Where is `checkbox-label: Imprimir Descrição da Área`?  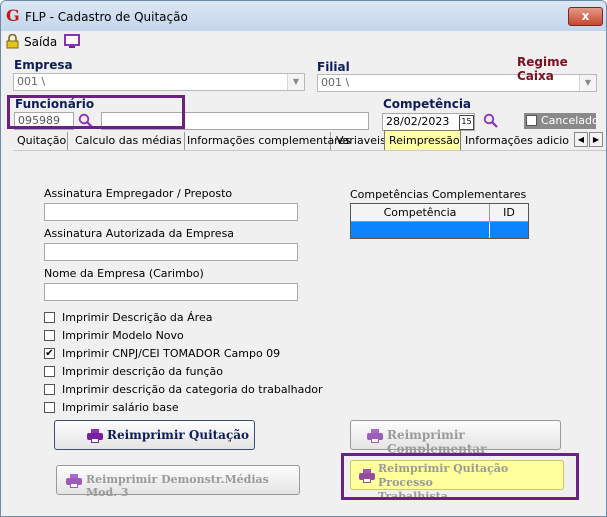
checkbox-label: Imprimir Descrição da Área is located at coordinates (137, 317).